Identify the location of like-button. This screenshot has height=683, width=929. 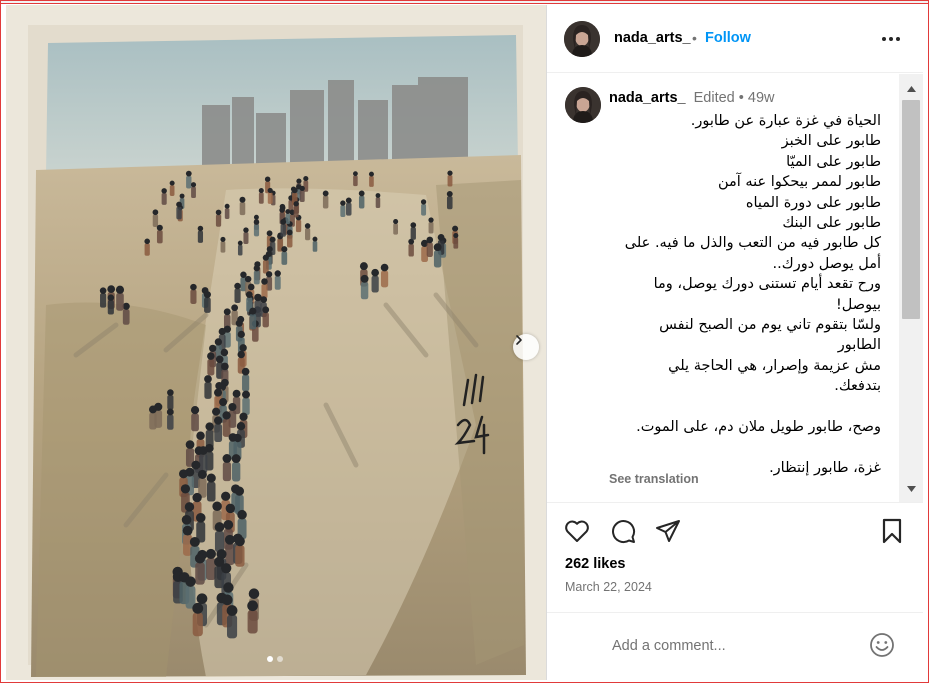
(577, 531).